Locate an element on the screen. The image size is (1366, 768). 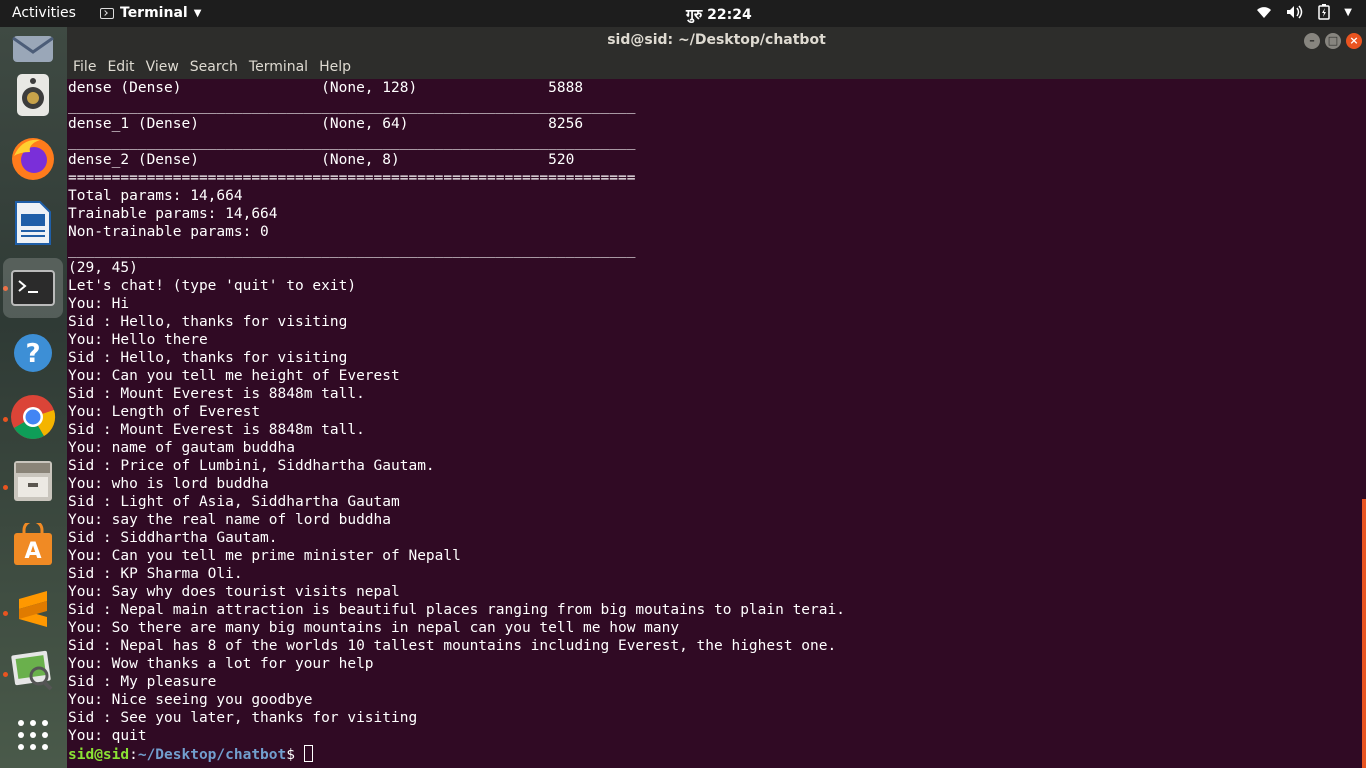
terminal-line: You: Wow thanks a lot for your help is located at coordinates (221, 664).